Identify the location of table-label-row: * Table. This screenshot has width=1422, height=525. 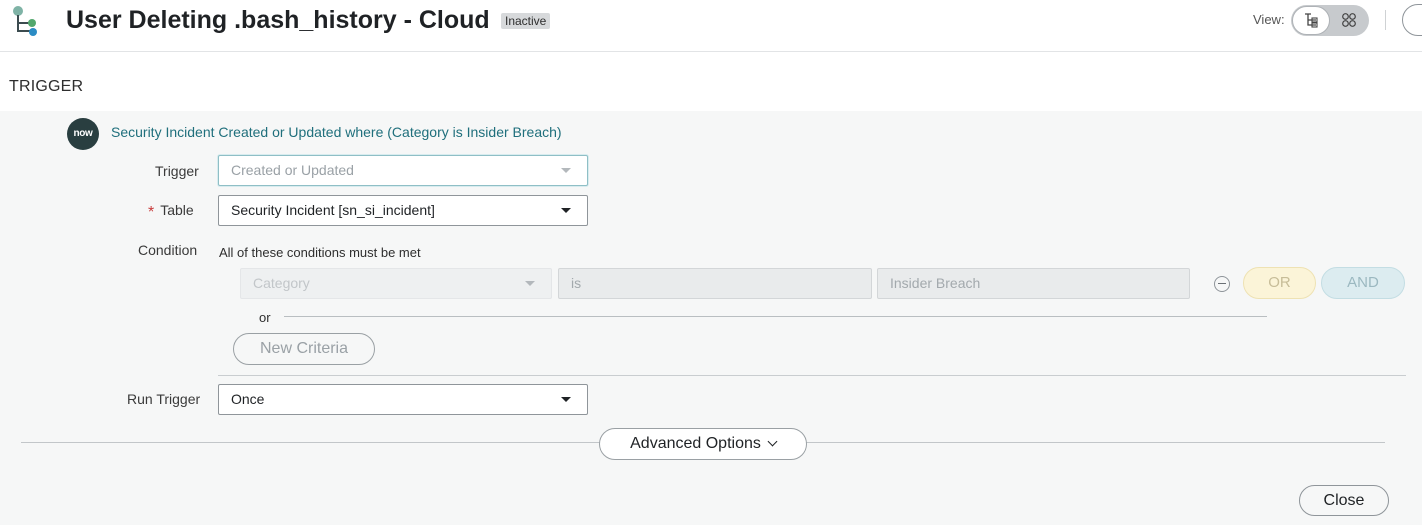
(171, 211).